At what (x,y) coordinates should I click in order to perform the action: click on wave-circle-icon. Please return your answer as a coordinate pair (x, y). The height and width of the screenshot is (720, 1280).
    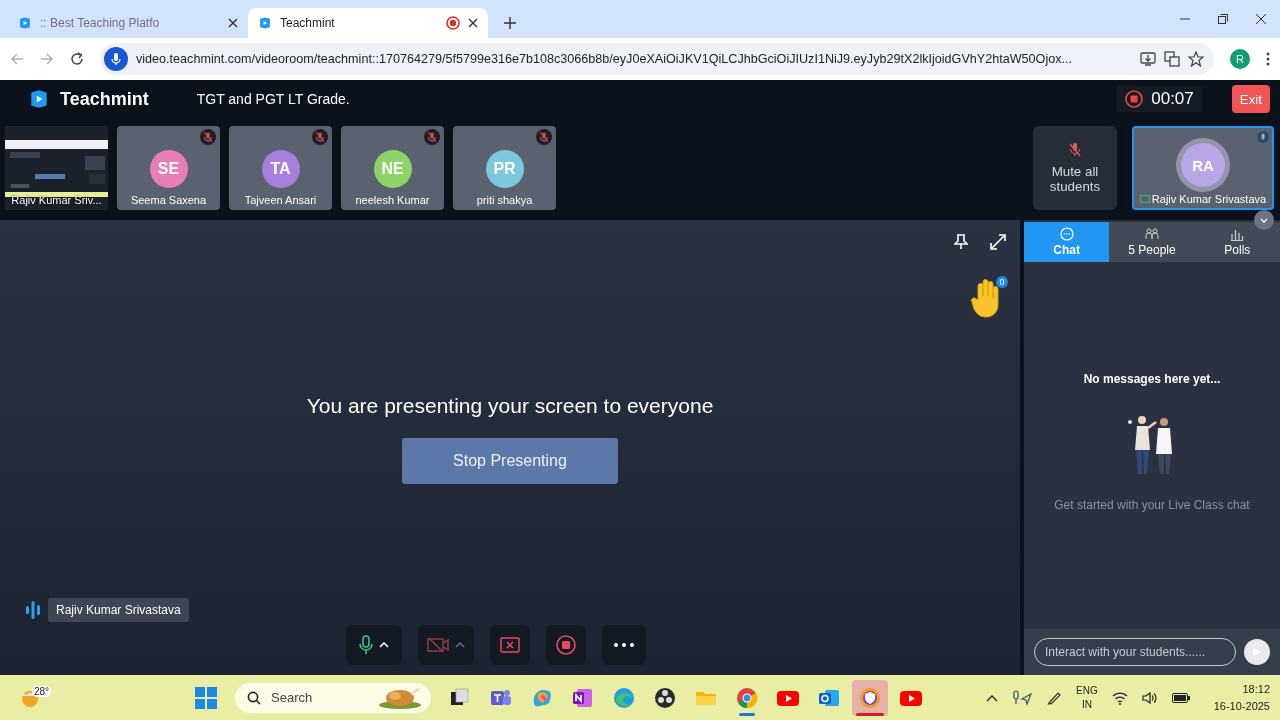
    Looking at the image, I should click on (624, 697).